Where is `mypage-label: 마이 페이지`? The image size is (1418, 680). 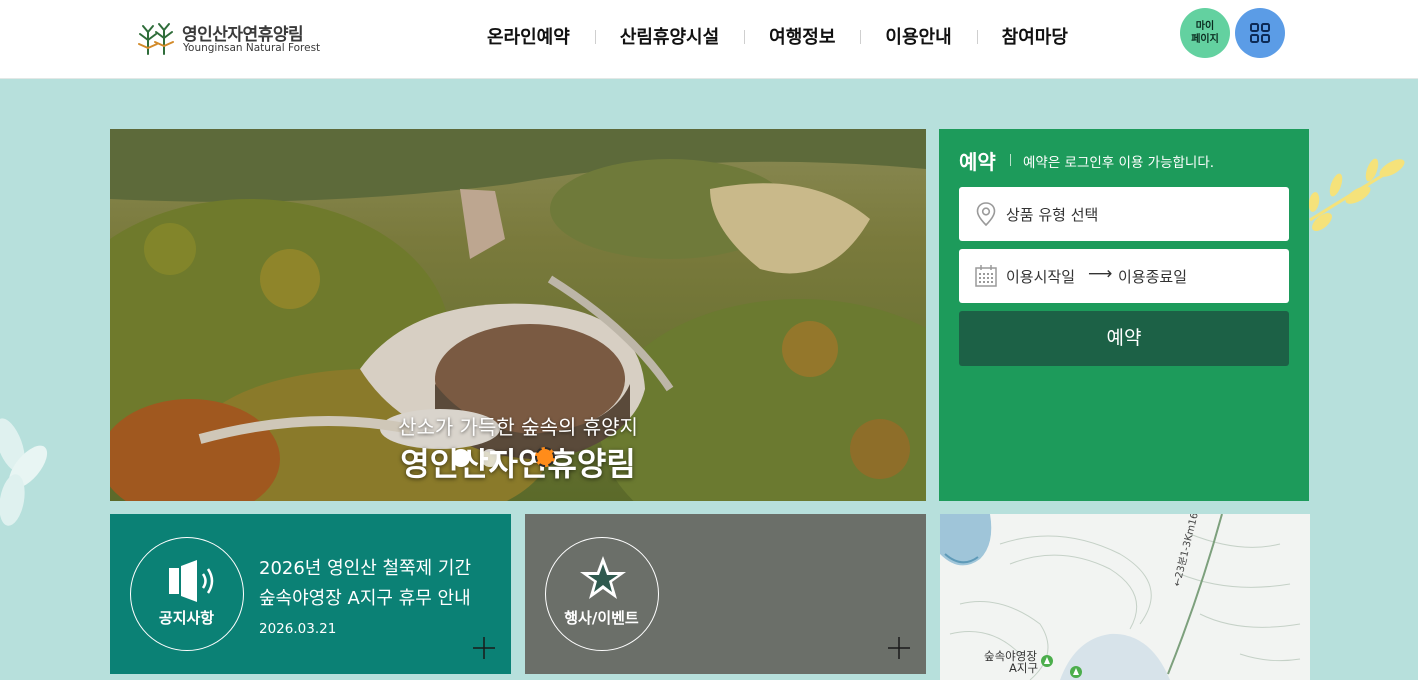 mypage-label: 마이 페이지 is located at coordinates (1205, 33).